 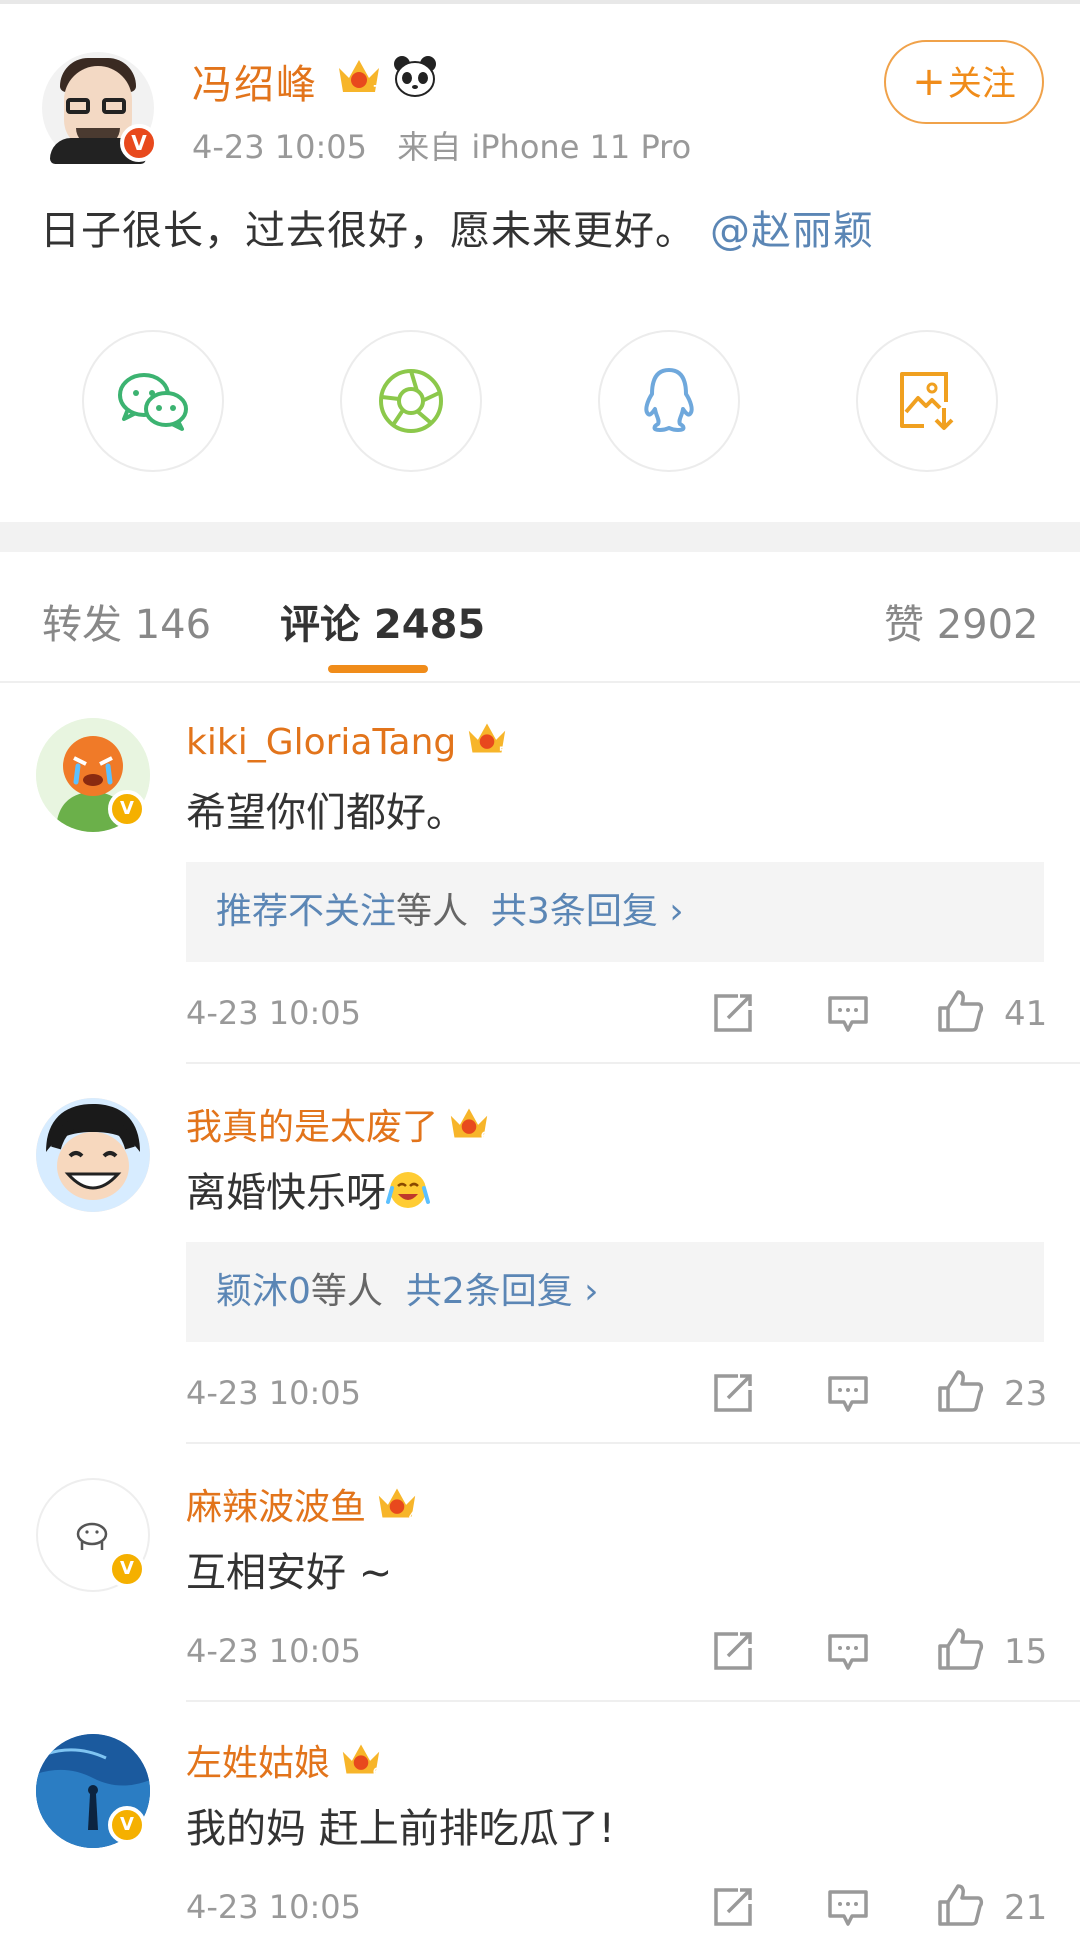 I want to click on post-time: 4-23 10:05, so click(x=280, y=147).